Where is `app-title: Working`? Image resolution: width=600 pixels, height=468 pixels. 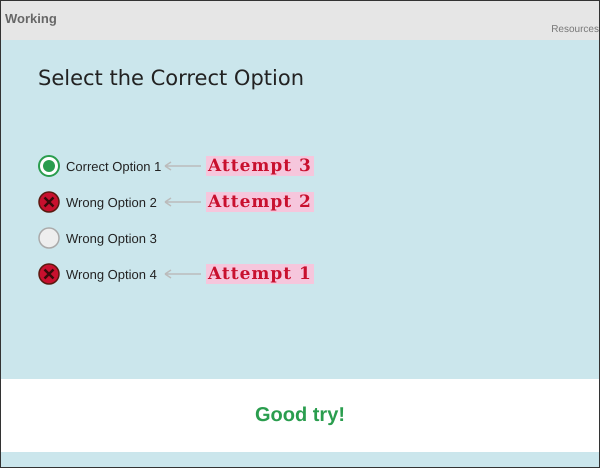 app-title: Working is located at coordinates (31, 19).